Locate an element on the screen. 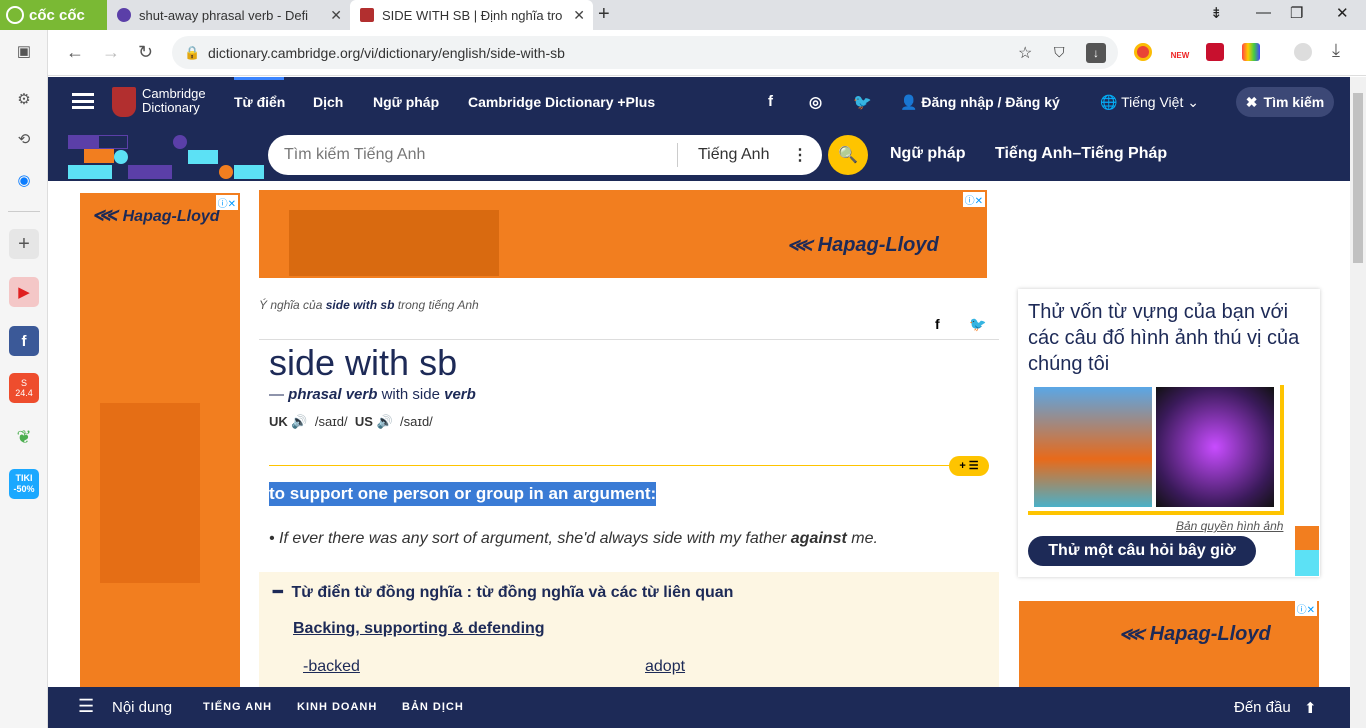 This screenshot has width=1366, height=728. shield-icon: ⛉ is located at coordinates (1059, 52).